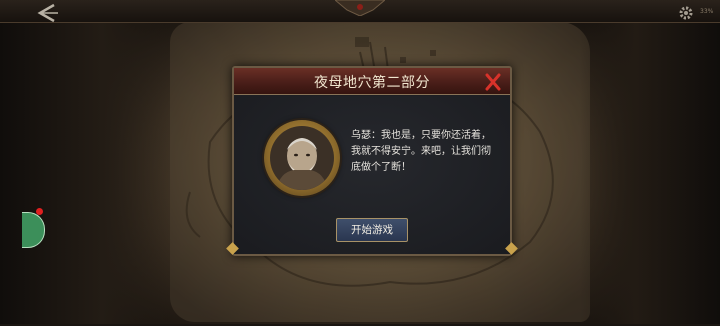 This screenshot has height=326, width=720. Describe the element at coordinates (421, 151) in the screenshot. I see `dialog-text: 乌瑟：我也是，只要你还活着，我就不得安宁。来吧，让我们彻底做个了断！` at that location.